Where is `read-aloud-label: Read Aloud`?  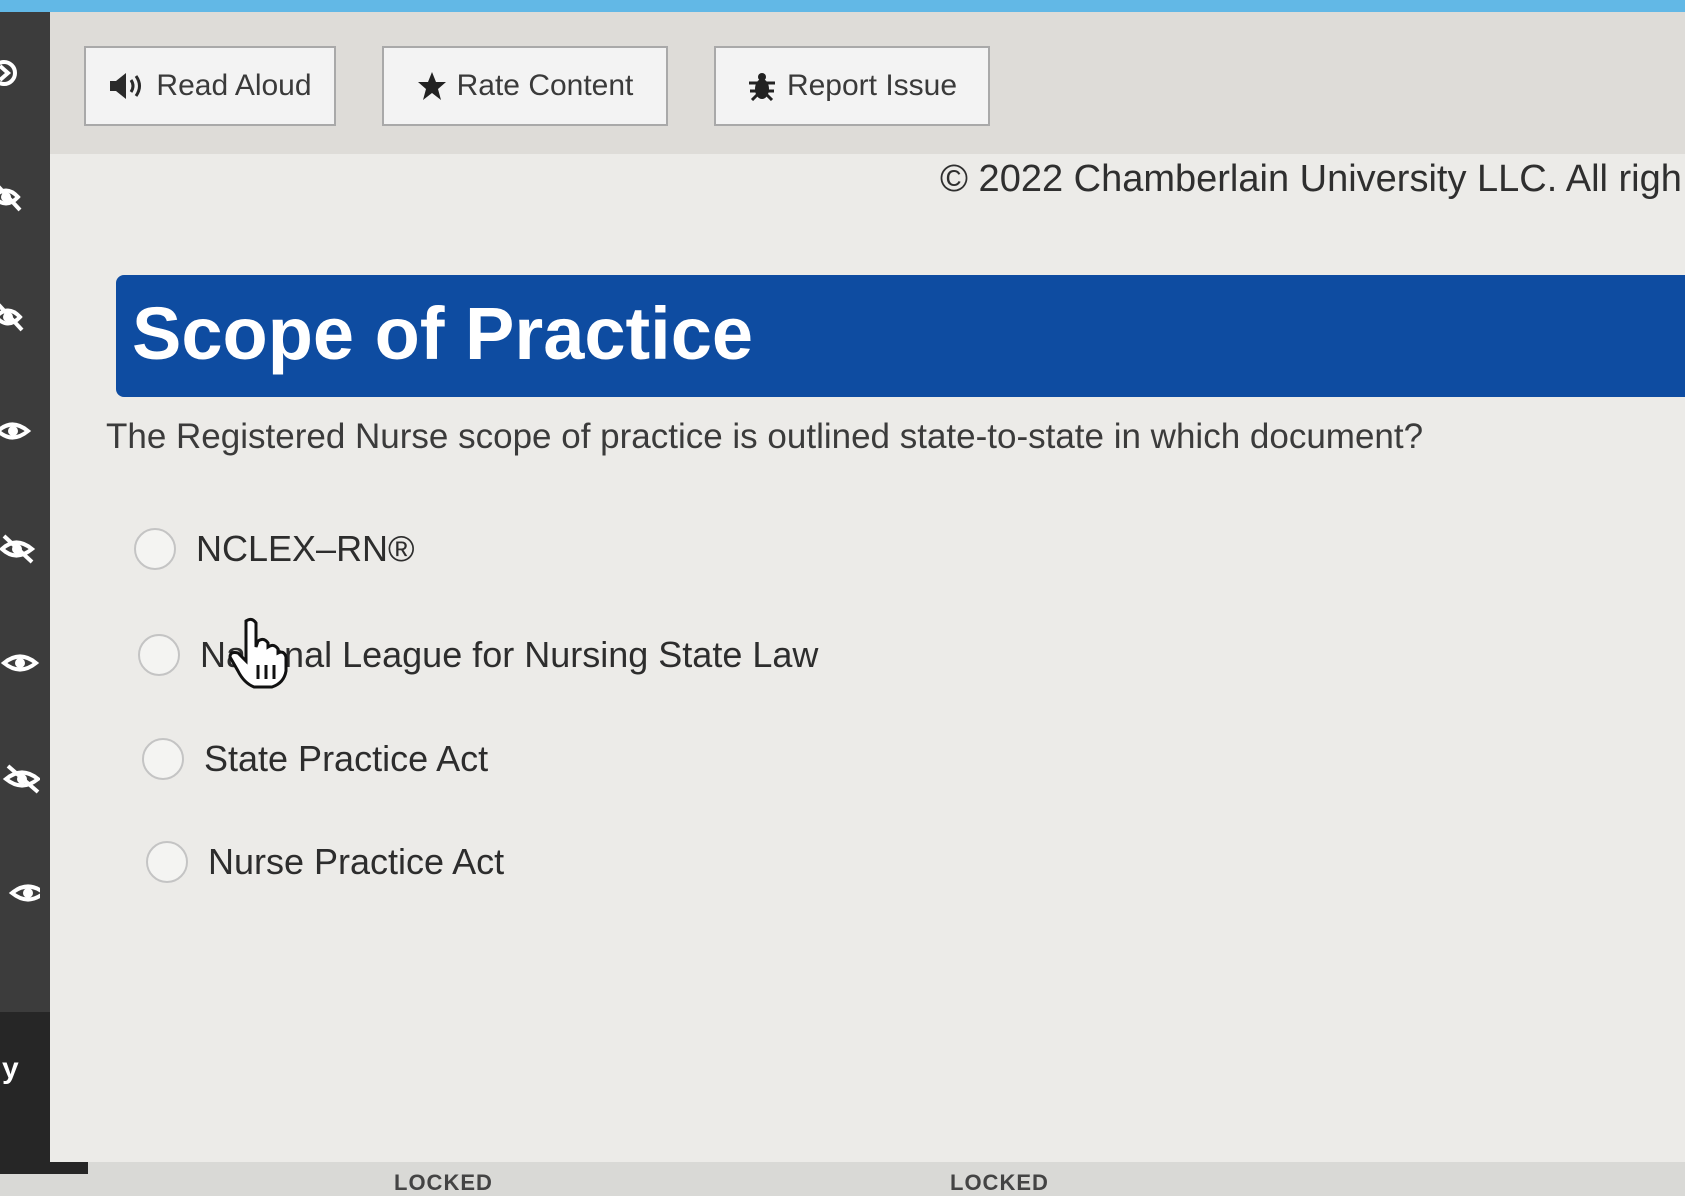 read-aloud-label: Read Aloud is located at coordinates (234, 85).